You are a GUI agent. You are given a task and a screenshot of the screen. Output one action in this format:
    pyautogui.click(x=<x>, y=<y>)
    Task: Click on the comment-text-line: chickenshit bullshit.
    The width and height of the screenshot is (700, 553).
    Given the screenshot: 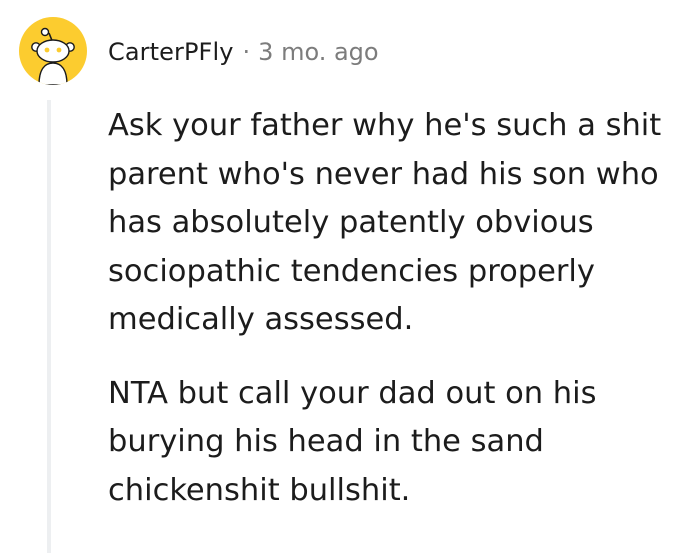 What is the action you would take?
    pyautogui.click(x=259, y=490)
    